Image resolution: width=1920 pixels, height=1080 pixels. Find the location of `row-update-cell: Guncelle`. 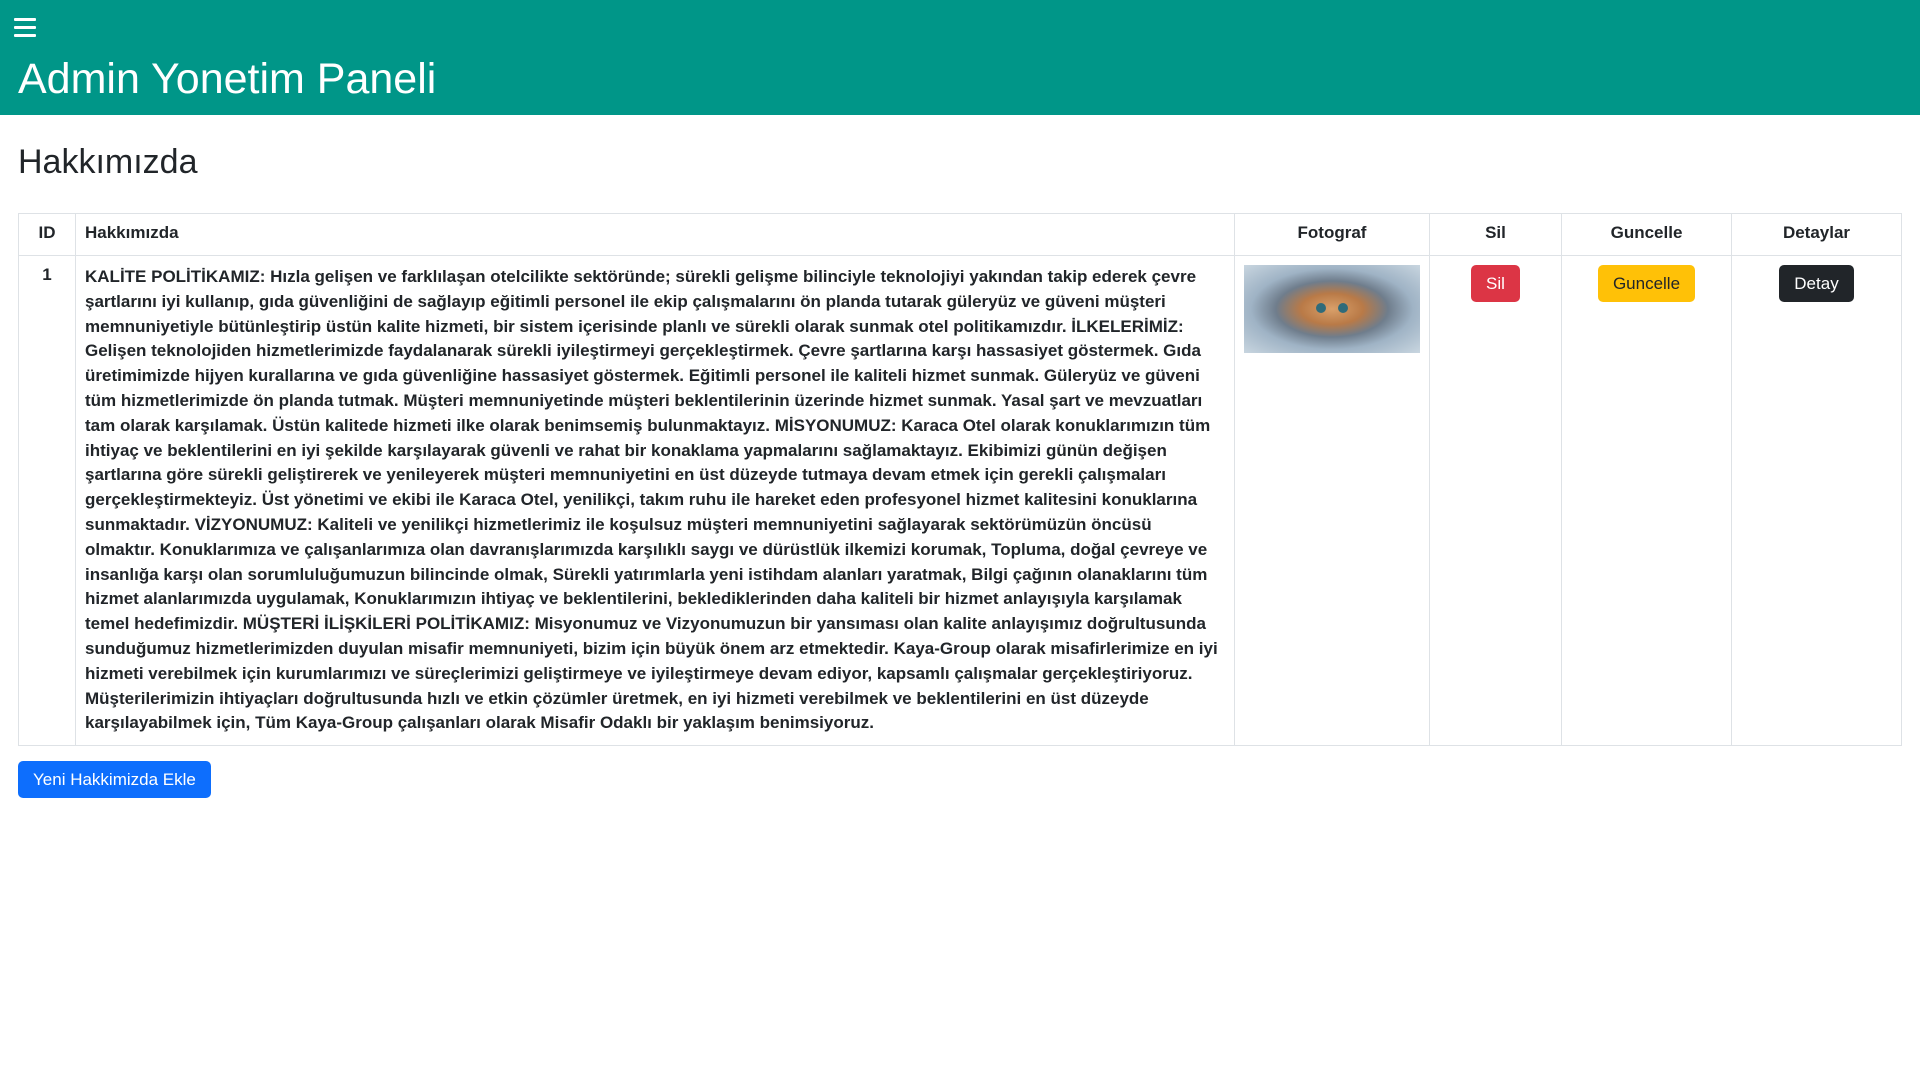

row-update-cell: Guncelle is located at coordinates (1646, 500).